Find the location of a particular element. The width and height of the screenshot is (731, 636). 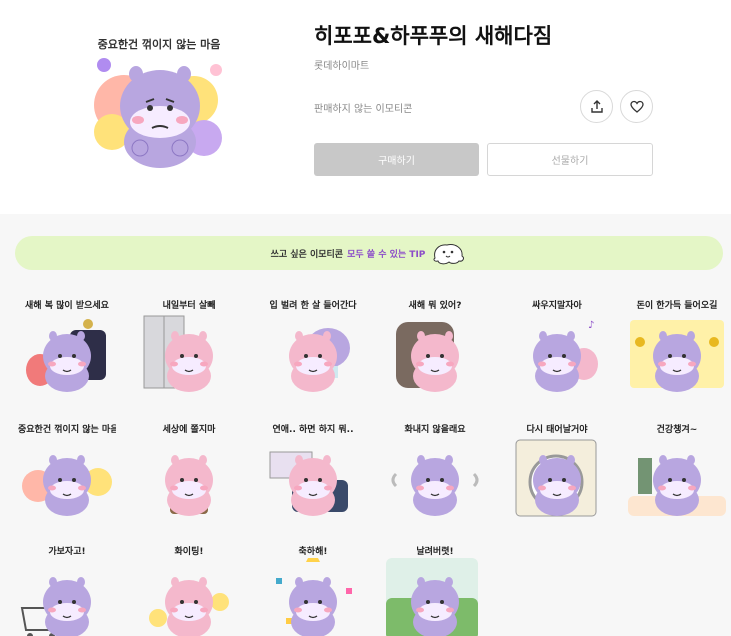

sticker-caption: 화이팅! is located at coordinates (189, 552).